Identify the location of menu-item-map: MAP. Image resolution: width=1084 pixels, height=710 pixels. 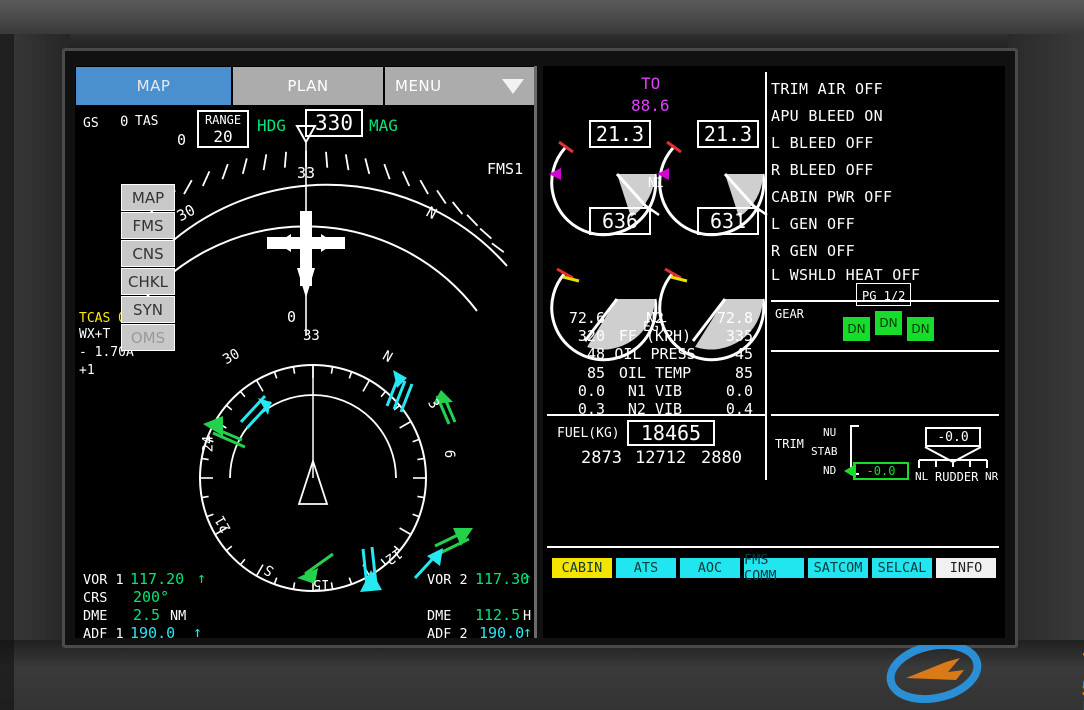
(148, 197).